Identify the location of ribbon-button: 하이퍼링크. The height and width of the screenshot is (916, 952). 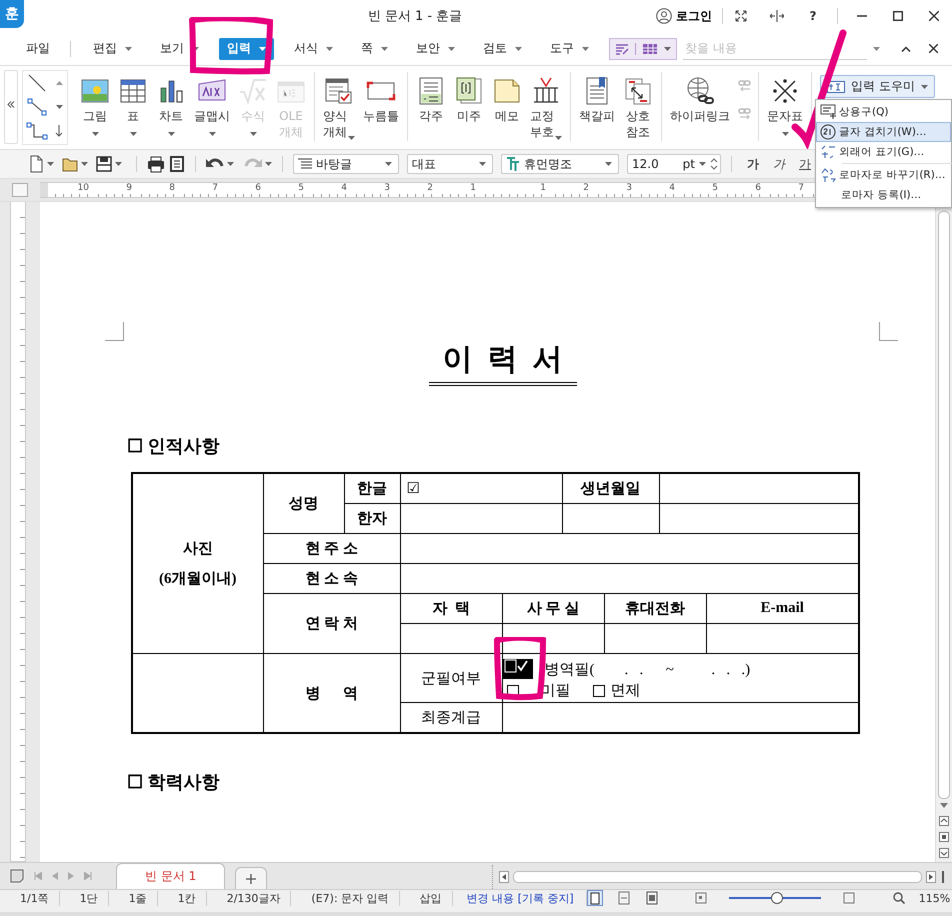
(700, 98).